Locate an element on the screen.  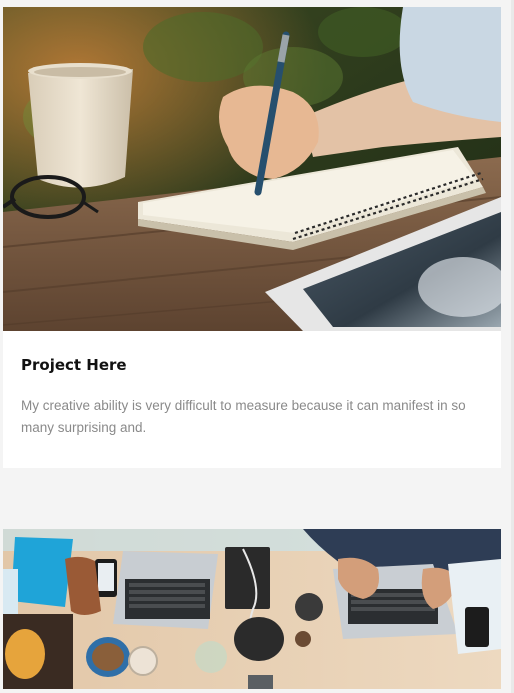
page-top-strip is located at coordinates (257, 3).